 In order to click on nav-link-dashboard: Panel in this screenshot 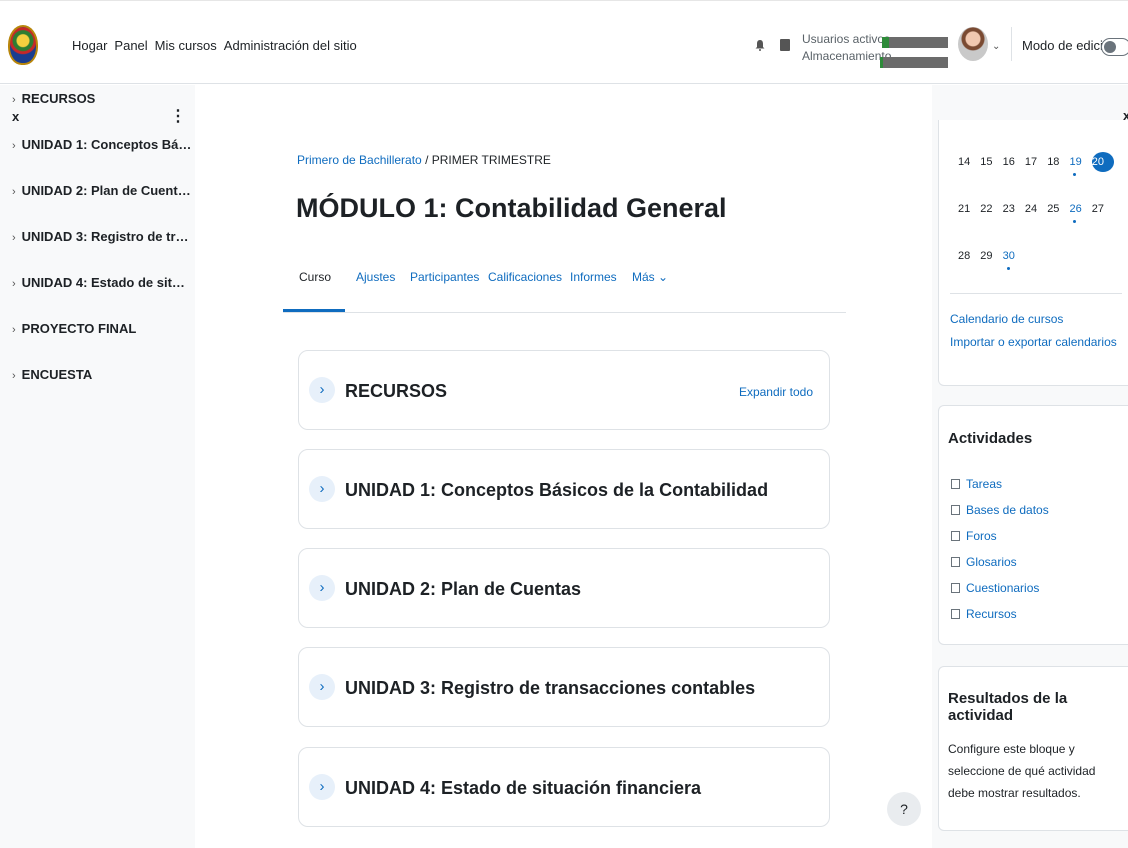, I will do `click(130, 45)`.